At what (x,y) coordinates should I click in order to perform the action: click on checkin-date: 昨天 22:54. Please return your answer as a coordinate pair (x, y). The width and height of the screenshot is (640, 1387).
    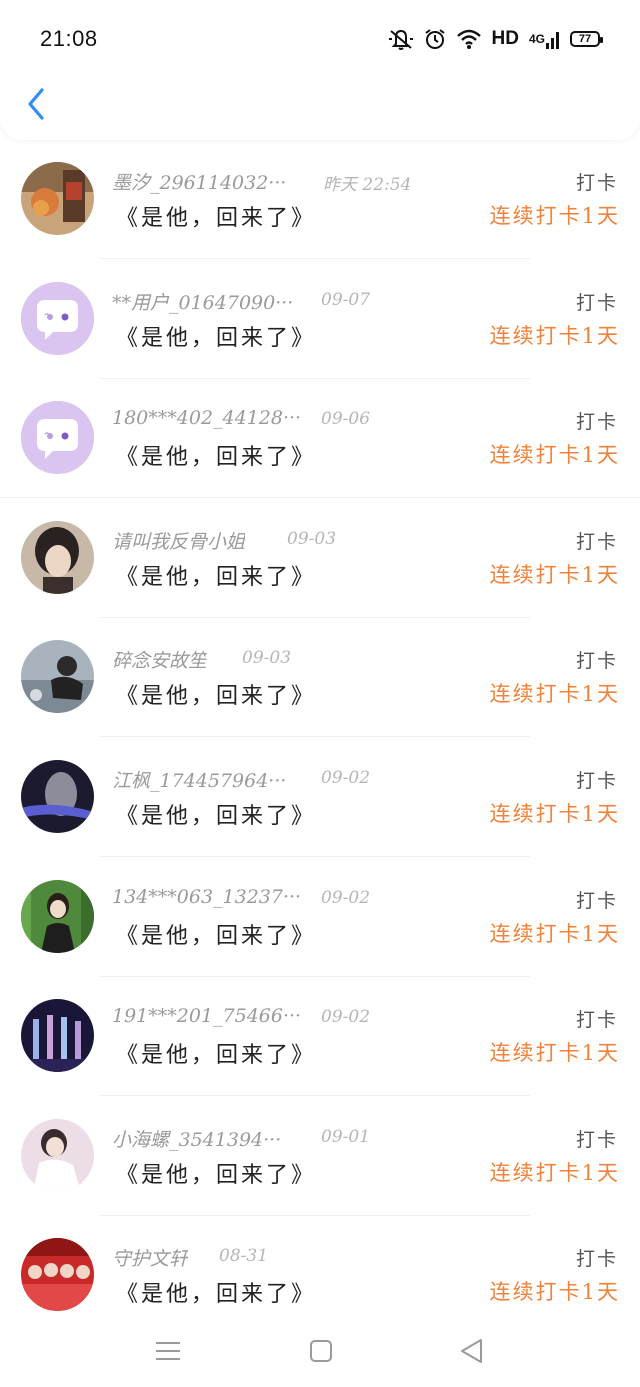
    Looking at the image, I should click on (367, 185).